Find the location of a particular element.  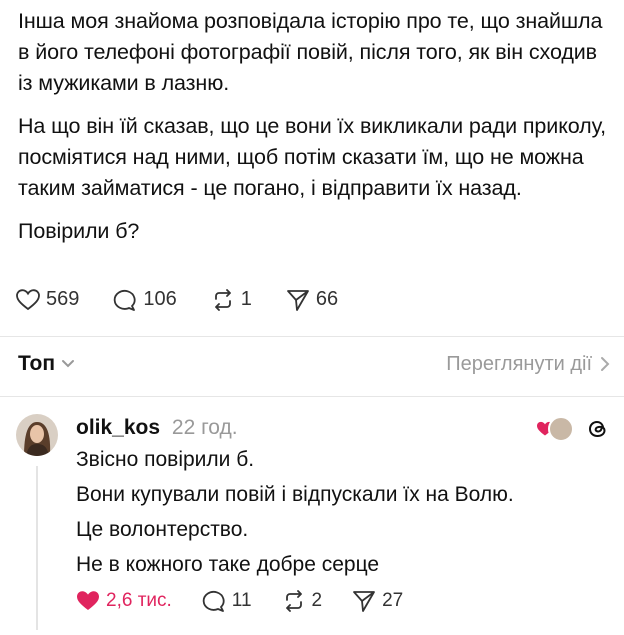

threads-icon is located at coordinates (598, 429).